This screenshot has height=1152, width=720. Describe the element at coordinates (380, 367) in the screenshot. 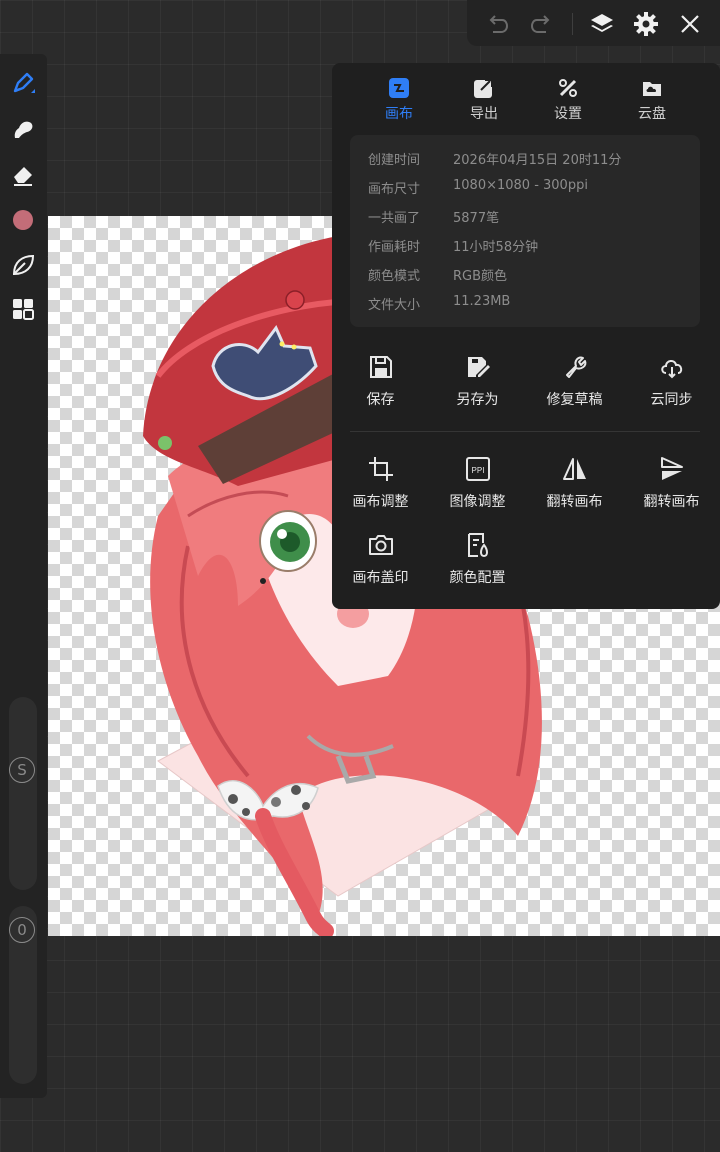

I see `save-icon` at that location.